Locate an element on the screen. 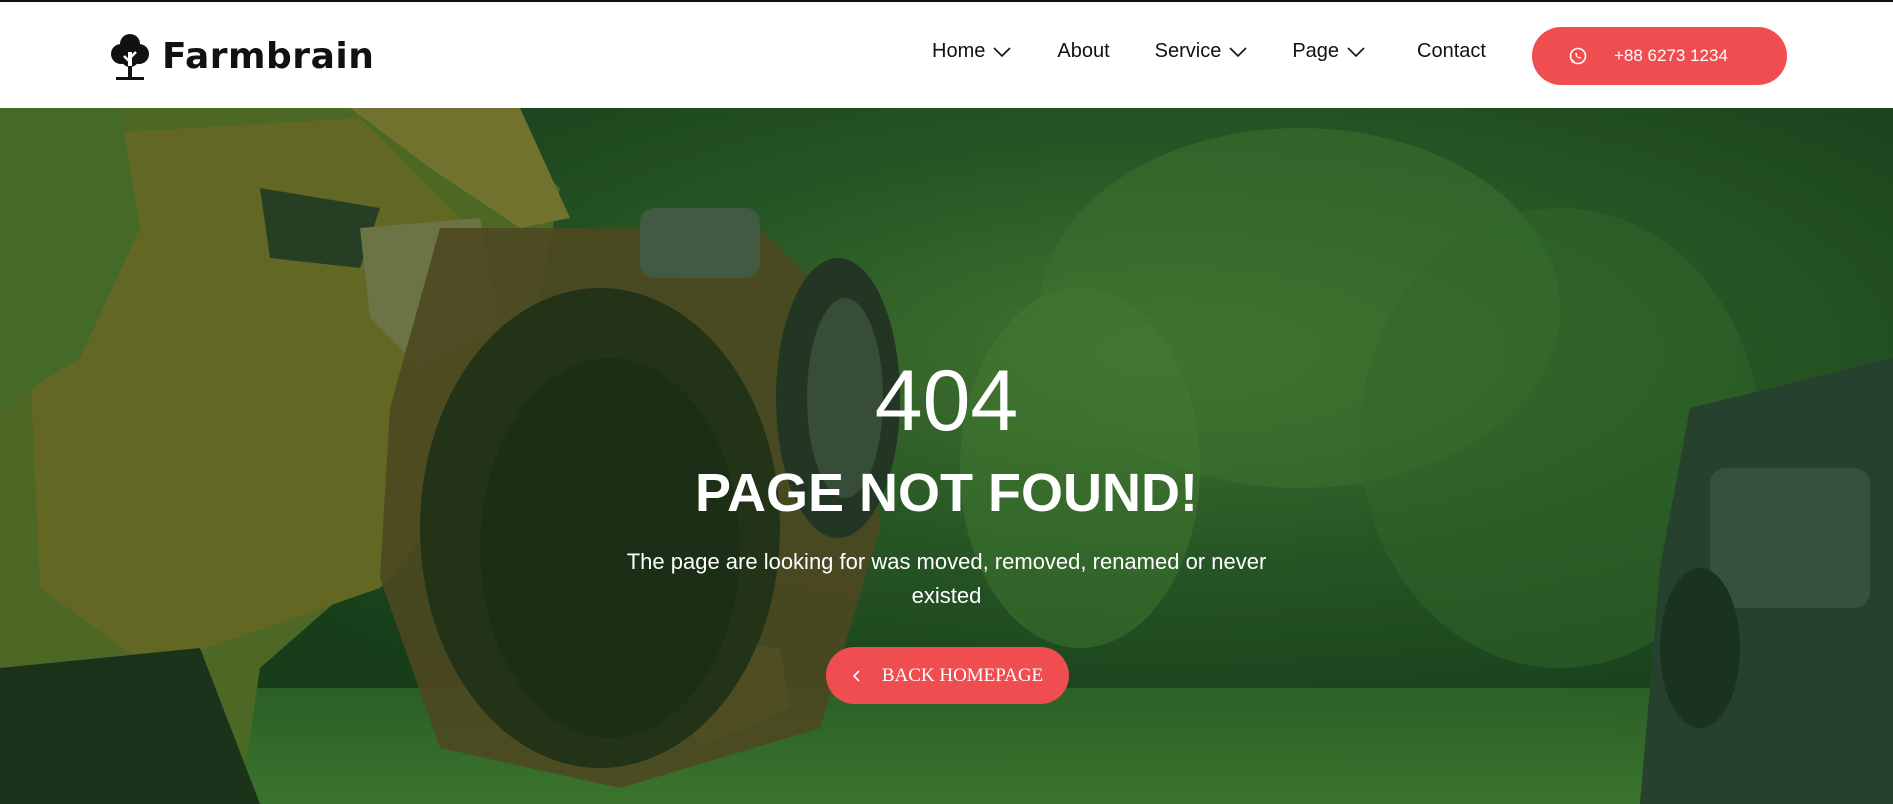  nav-item-label: Service is located at coordinates (1188, 51).